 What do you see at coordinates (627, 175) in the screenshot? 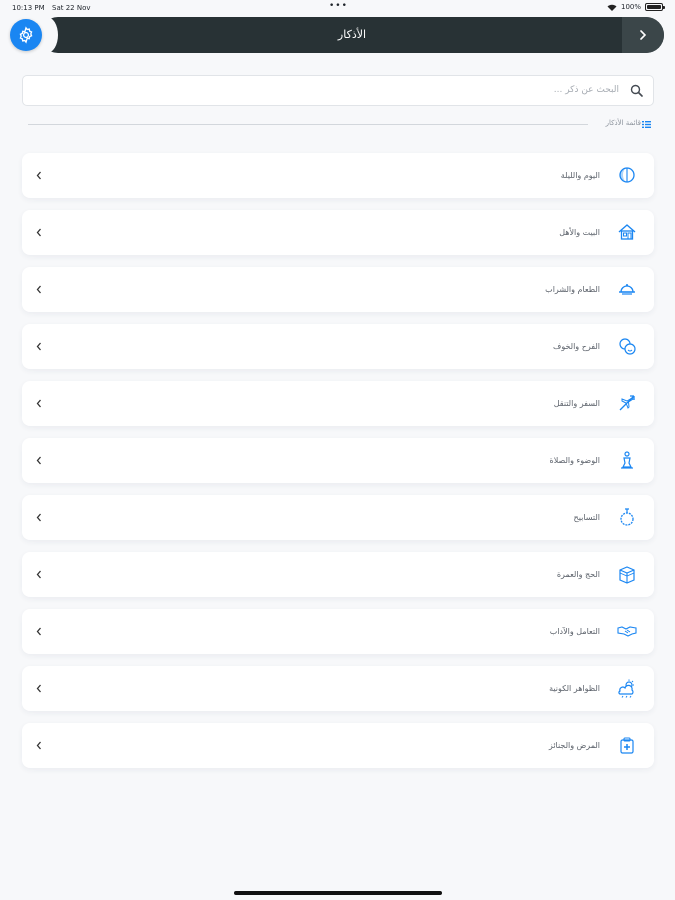
I see `day-night-icon` at bounding box center [627, 175].